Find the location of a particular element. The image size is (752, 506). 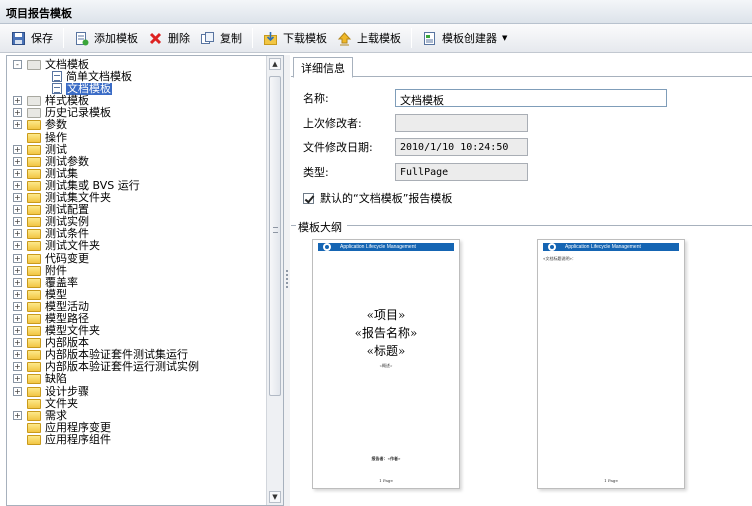

collapse-icon: - is located at coordinates (17, 64).